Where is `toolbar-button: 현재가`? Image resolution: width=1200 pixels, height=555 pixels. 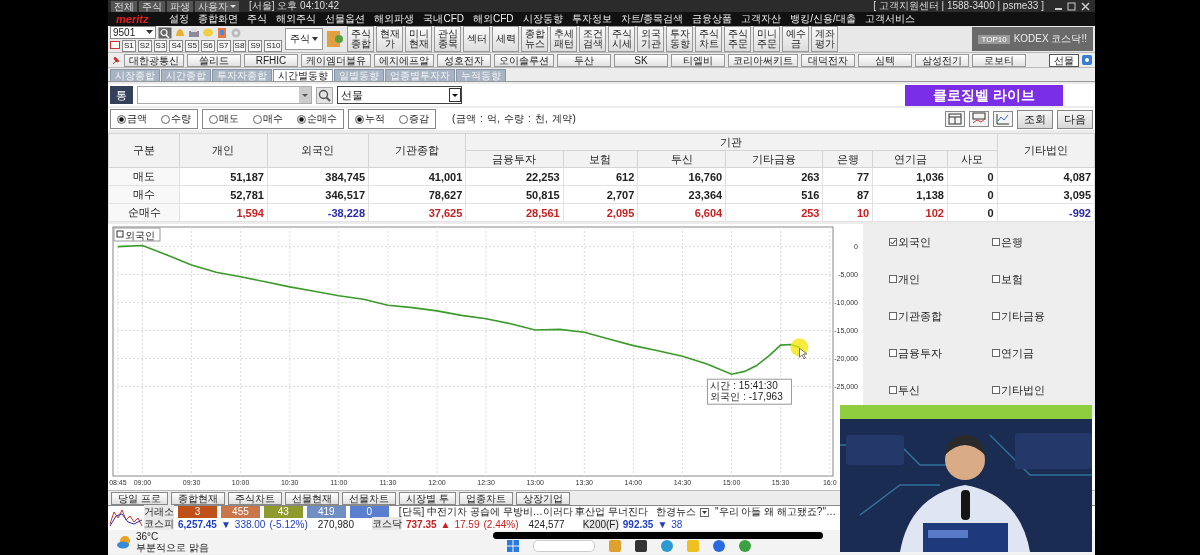
toolbar-button: 현재가 is located at coordinates (390, 39).